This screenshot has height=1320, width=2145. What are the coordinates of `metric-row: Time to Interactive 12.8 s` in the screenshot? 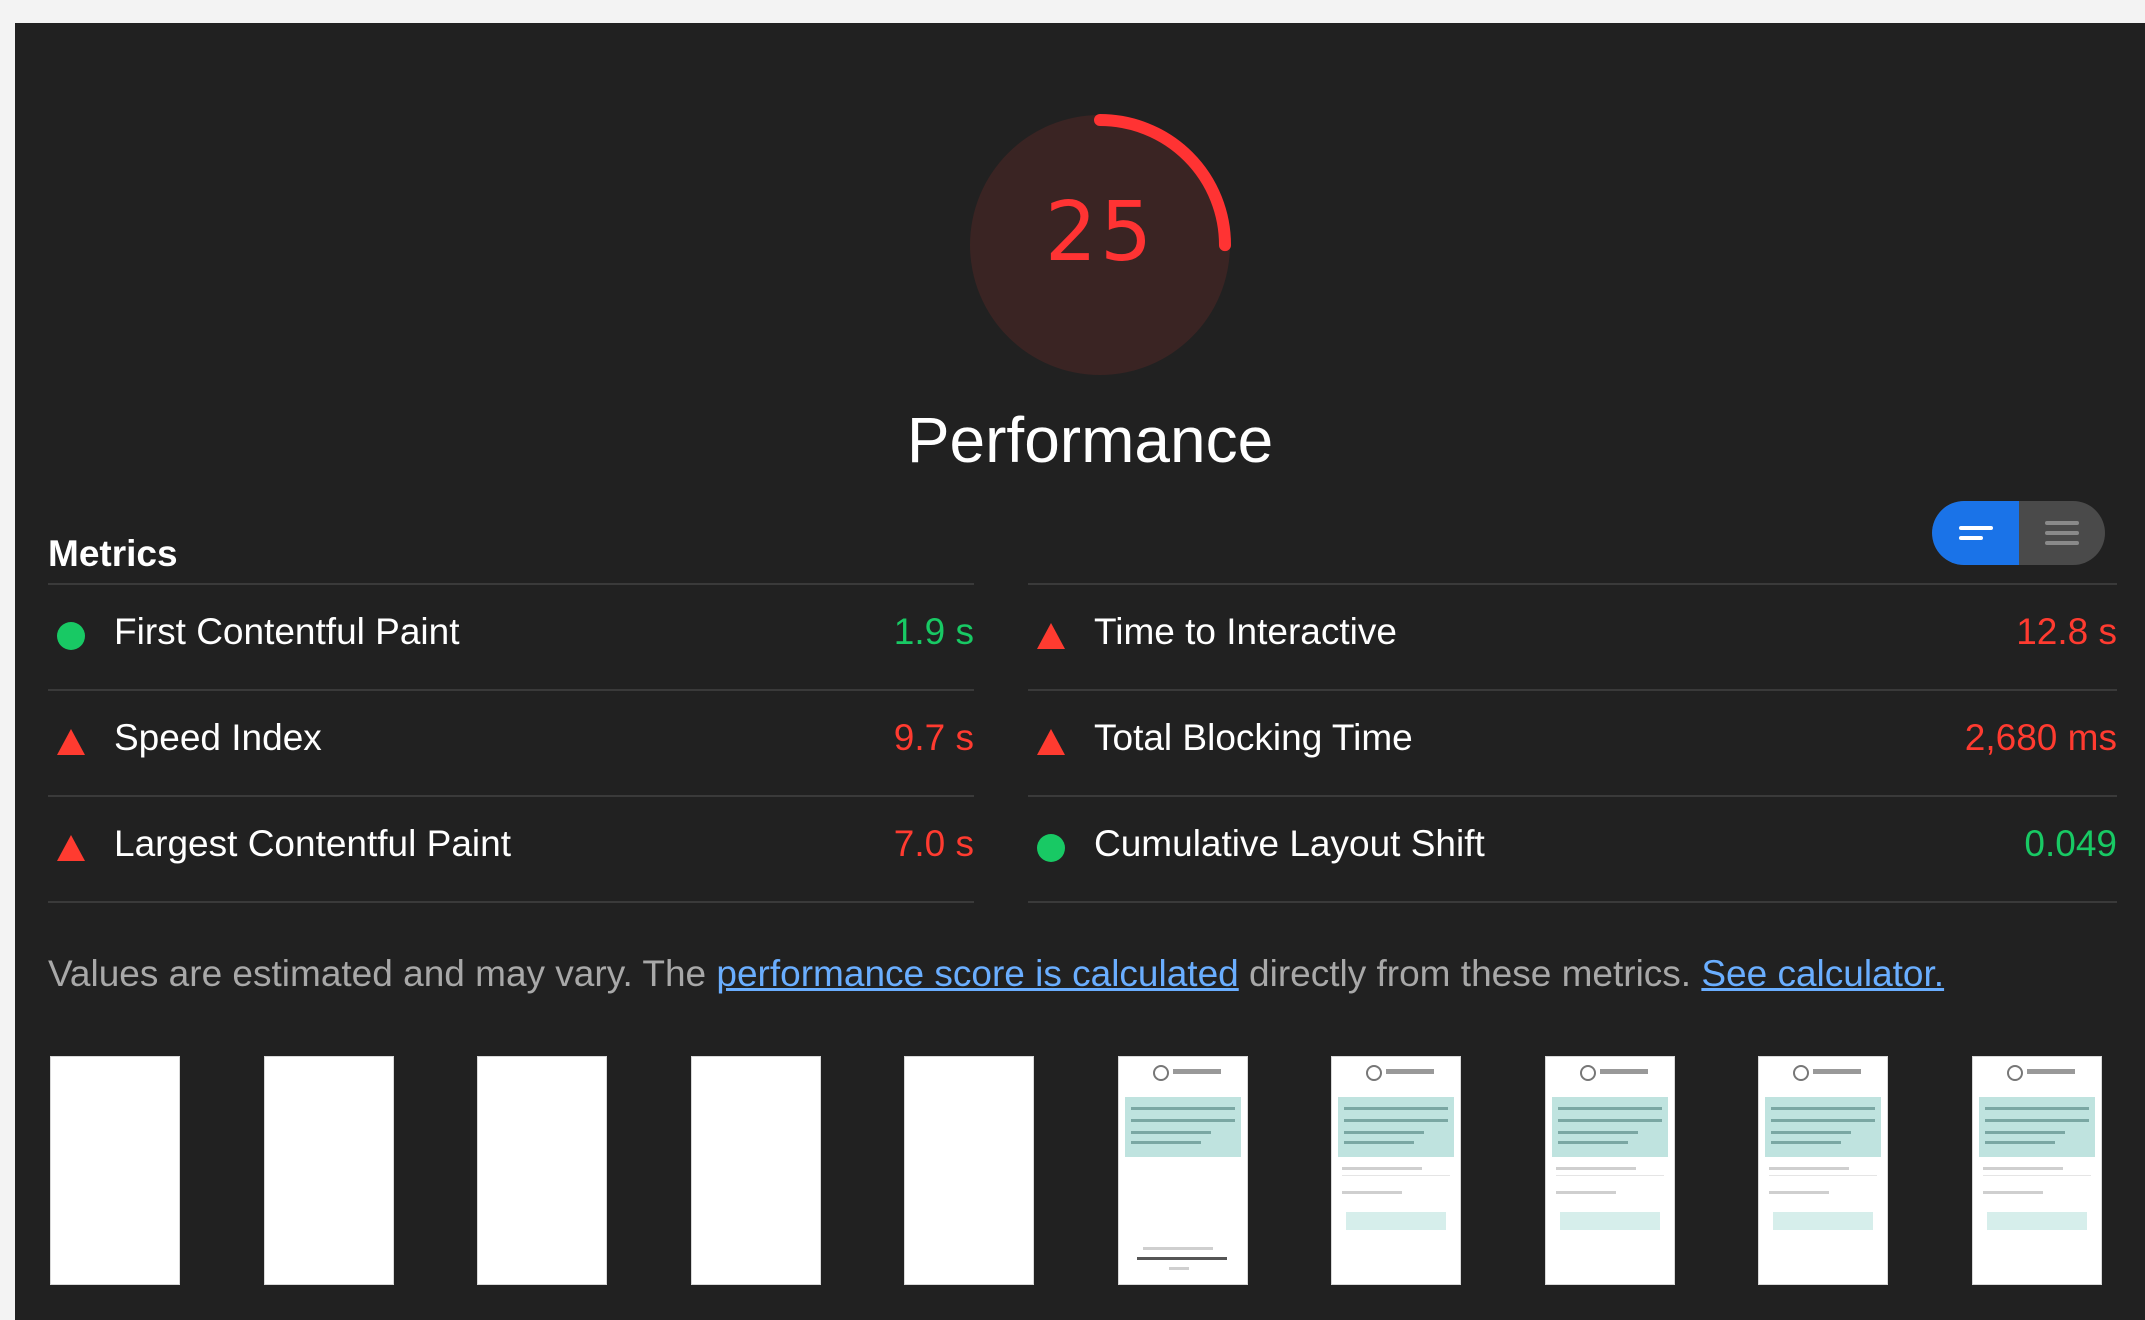 It's located at (1572, 636).